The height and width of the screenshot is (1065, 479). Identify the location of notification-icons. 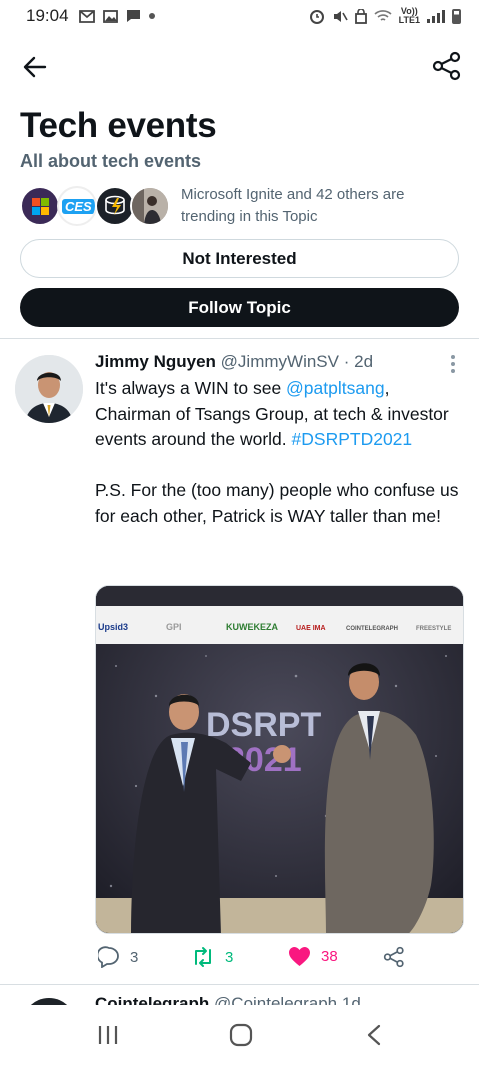
(116, 16).